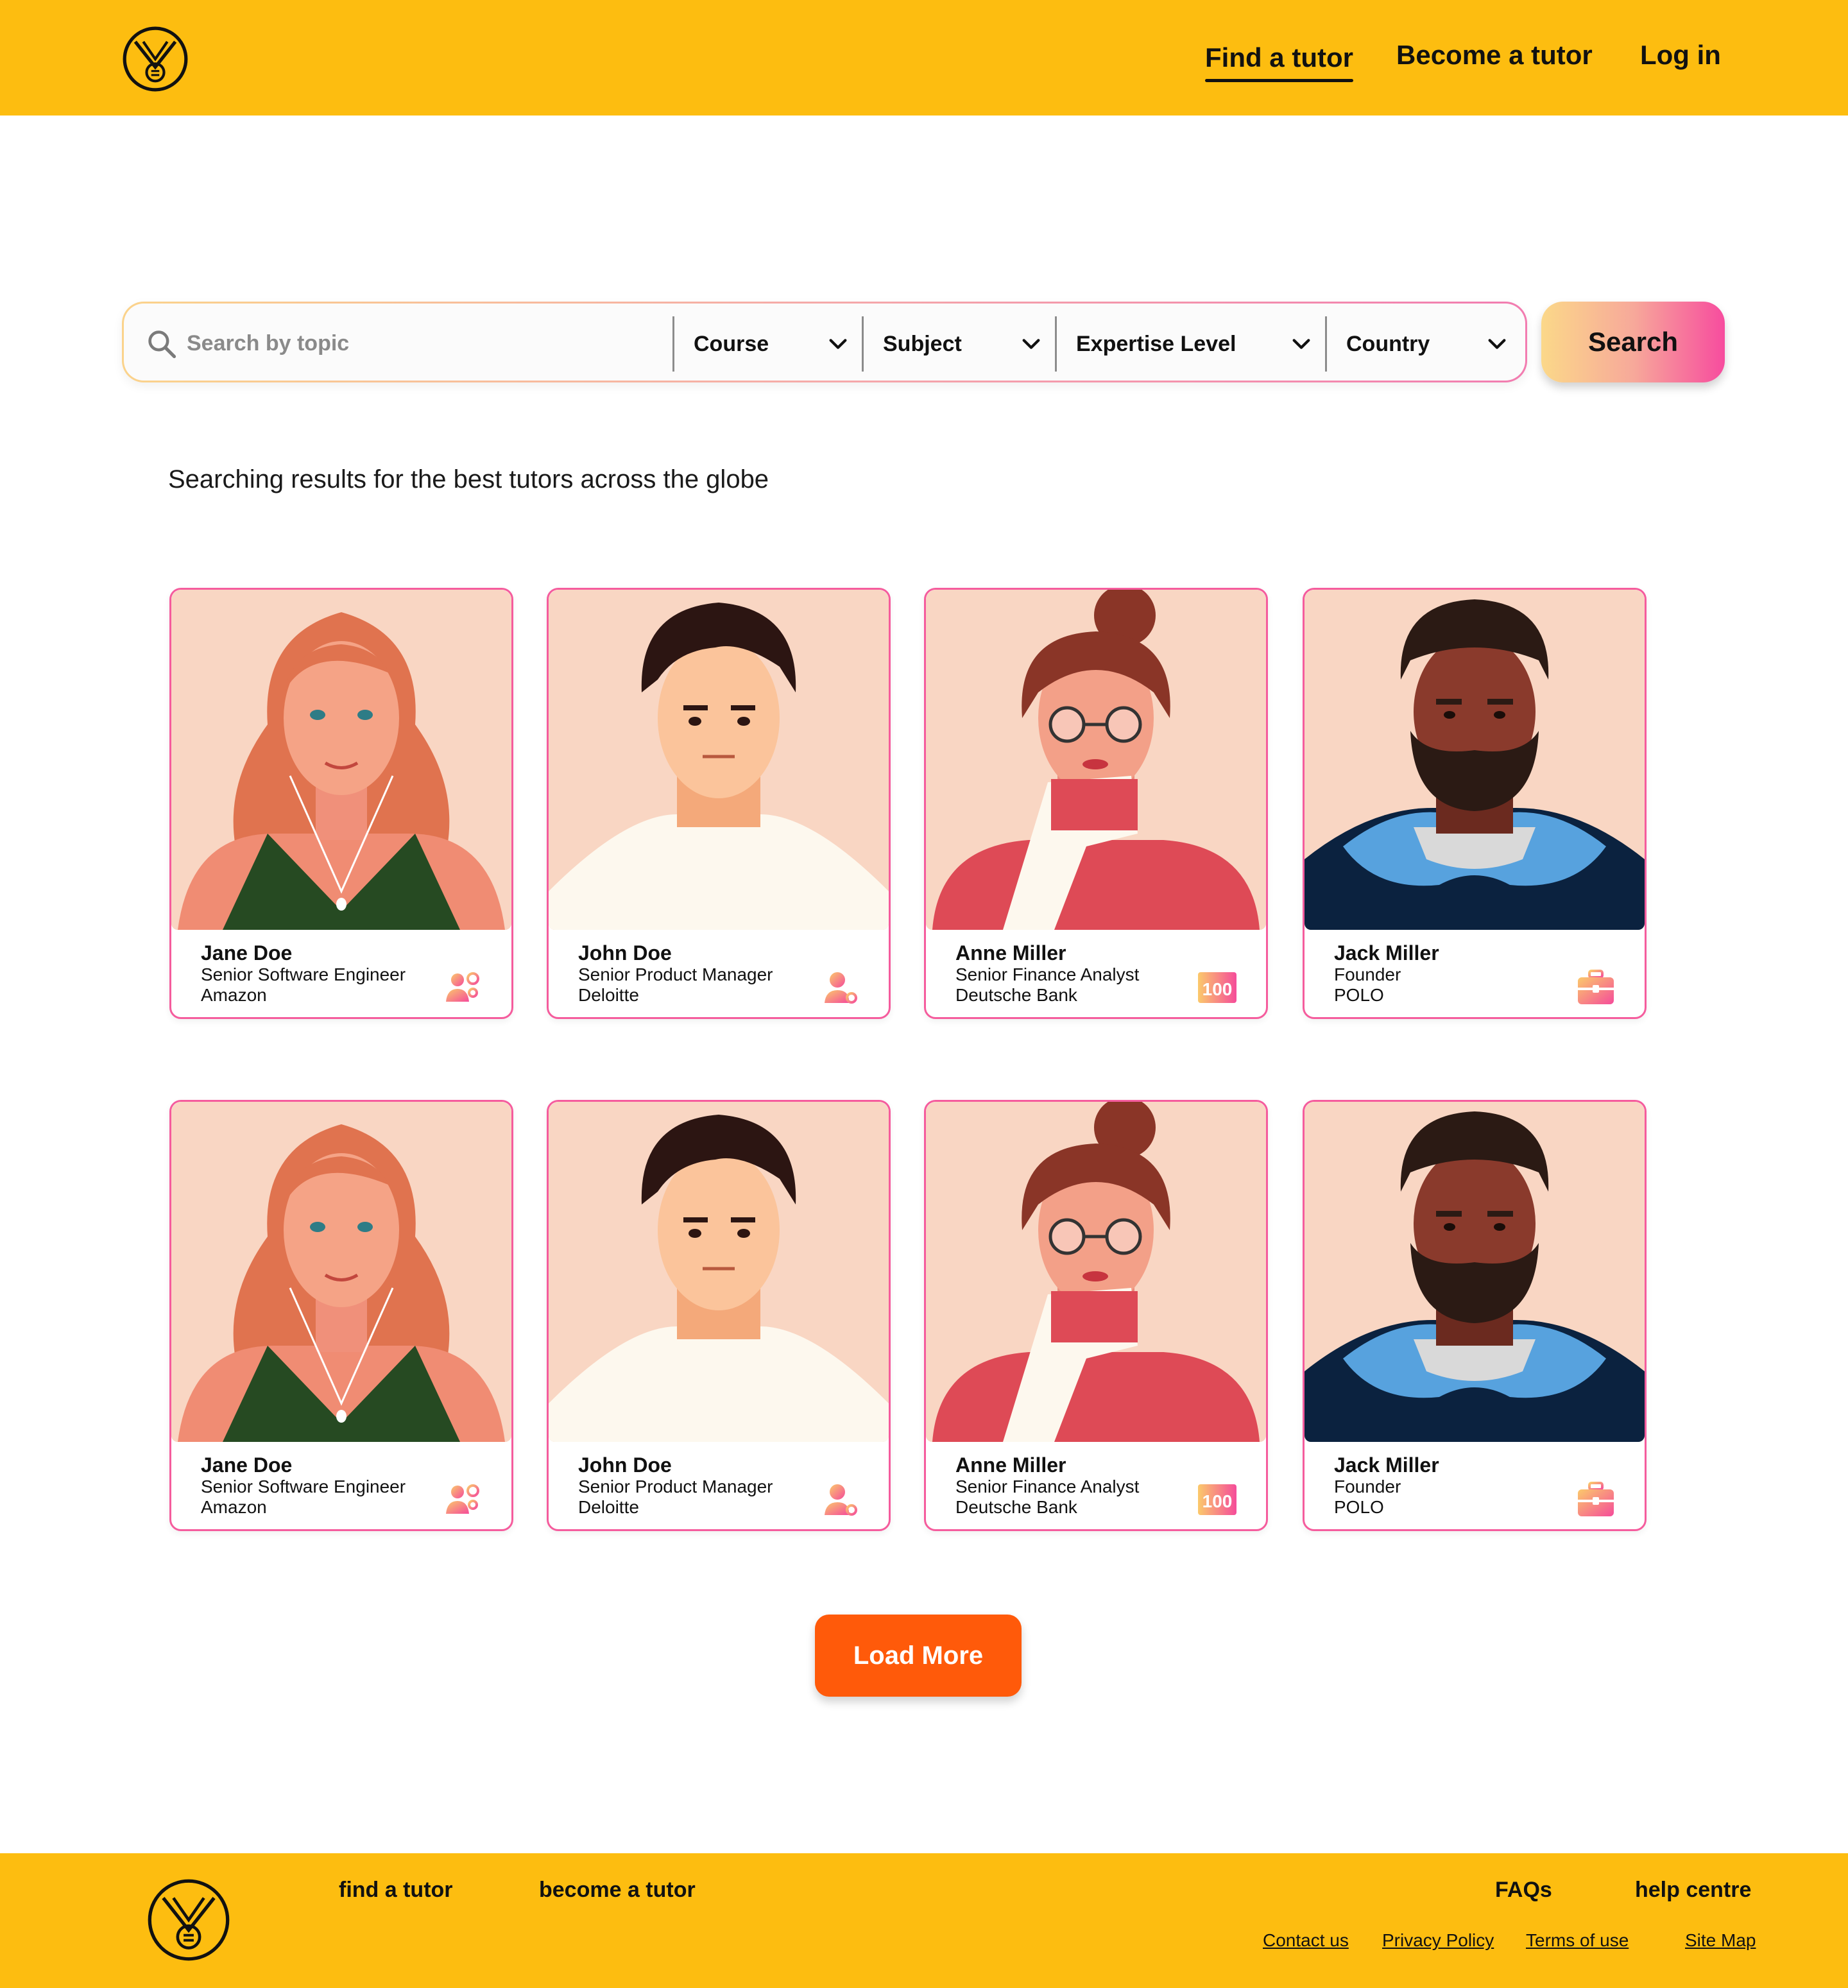  Describe the element at coordinates (1388, 343) in the screenshot. I see `country-dropdown-label: Country` at that location.